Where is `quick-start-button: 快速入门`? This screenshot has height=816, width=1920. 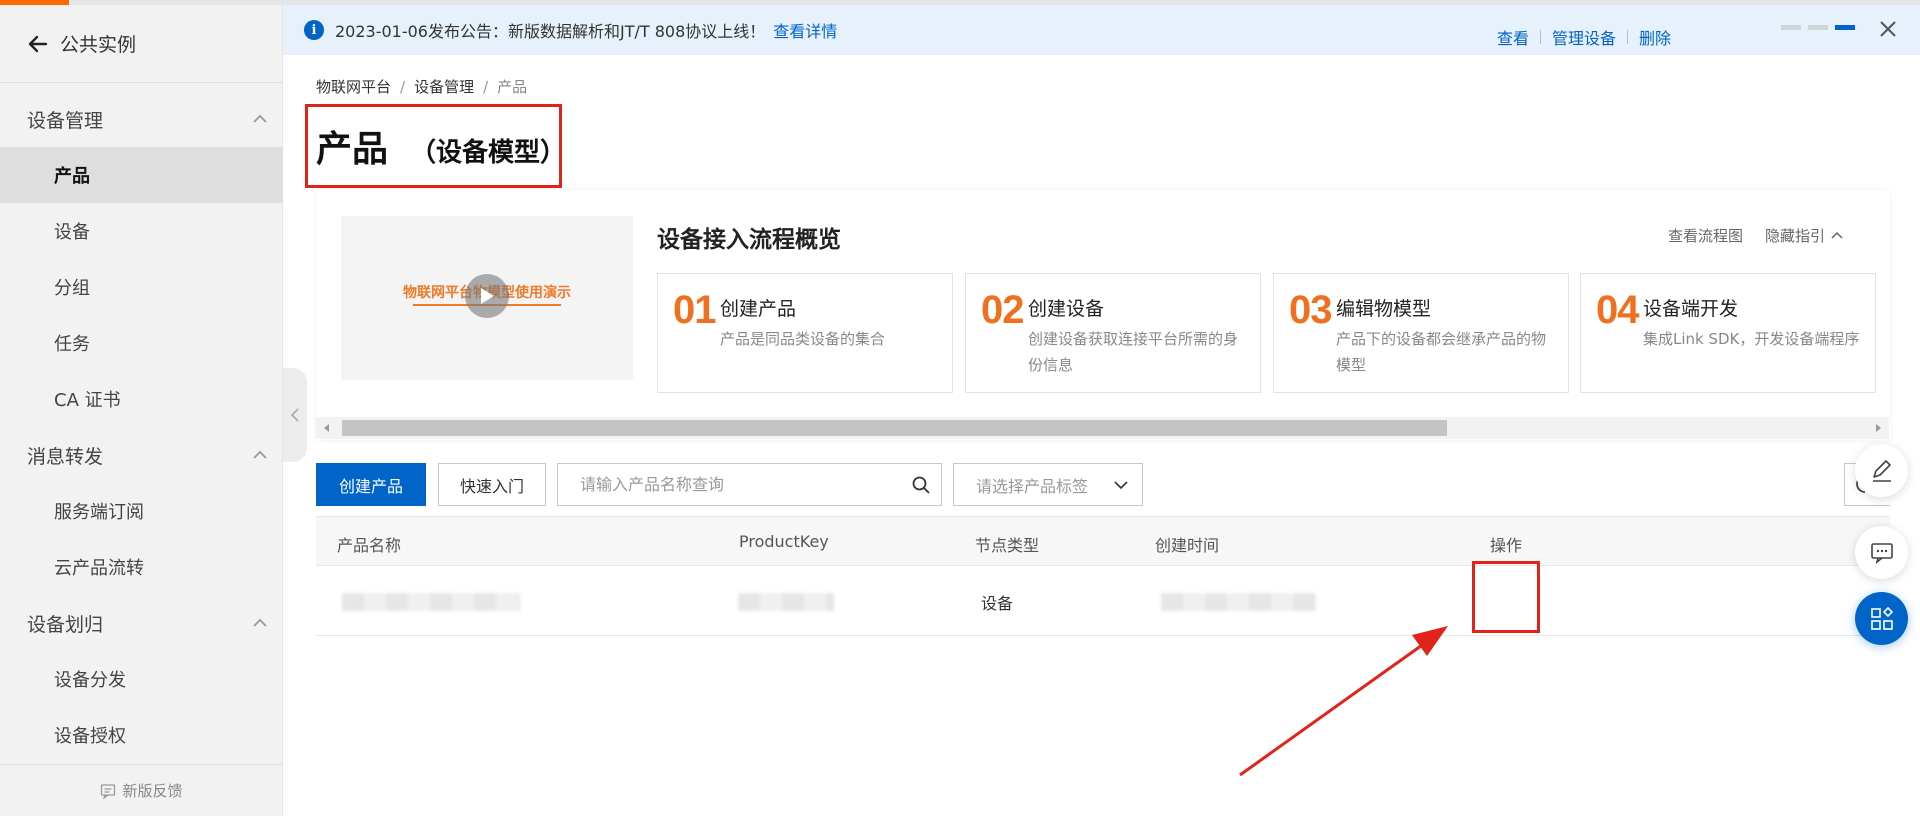 quick-start-button: 快速入门 is located at coordinates (492, 484).